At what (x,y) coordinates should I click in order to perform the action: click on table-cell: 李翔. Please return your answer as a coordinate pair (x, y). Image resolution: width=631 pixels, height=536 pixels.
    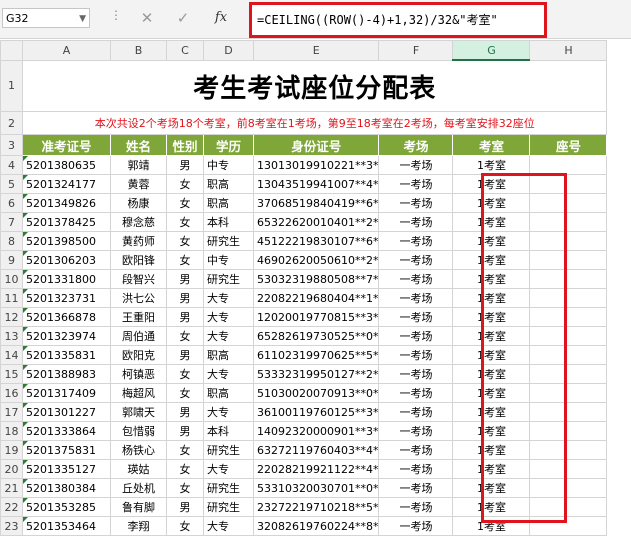
    Looking at the image, I should click on (138, 526).